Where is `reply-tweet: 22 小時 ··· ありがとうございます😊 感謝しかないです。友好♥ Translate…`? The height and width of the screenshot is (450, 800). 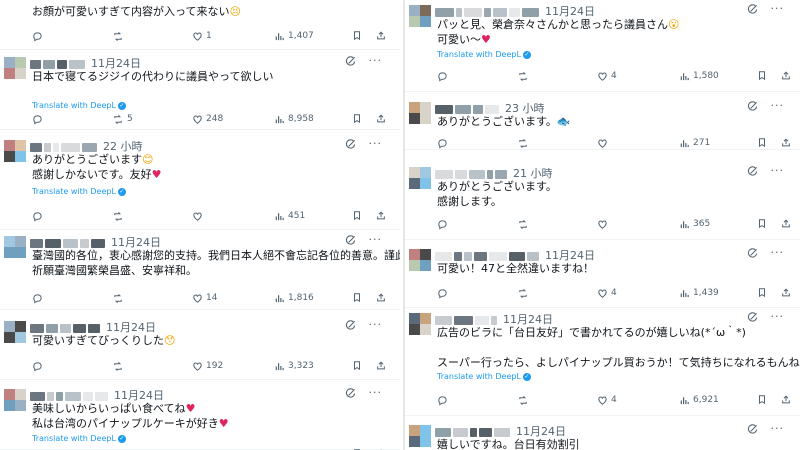
reply-tweet: 22 小時 ··· ありがとうございます😊 感謝しかないです。友好♥ Translate… is located at coordinates (200, 180).